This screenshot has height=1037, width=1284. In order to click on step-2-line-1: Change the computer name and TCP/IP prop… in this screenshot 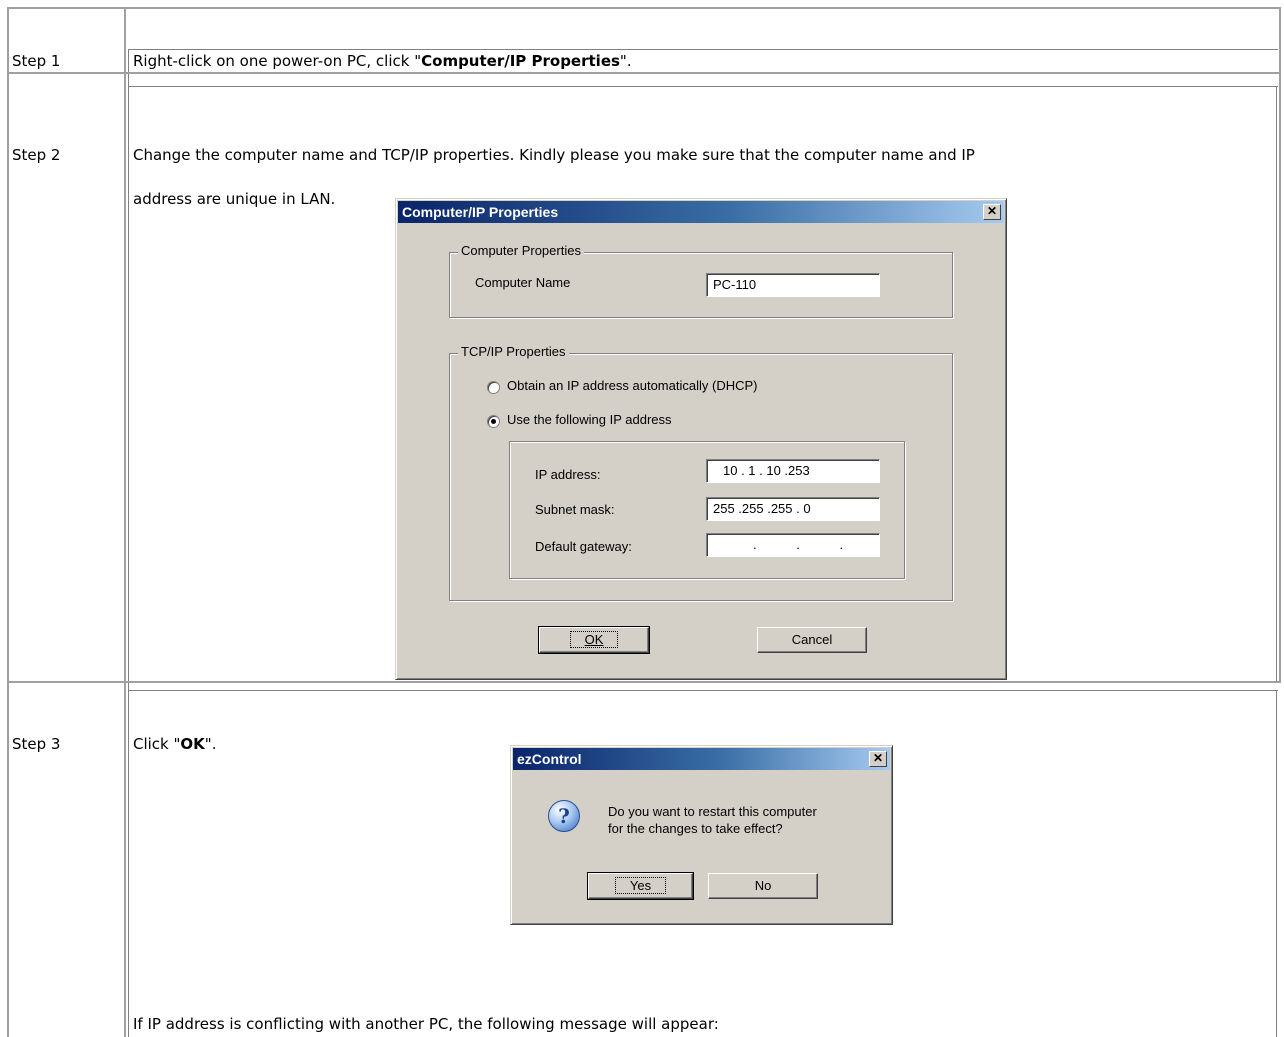, I will do `click(554, 155)`.